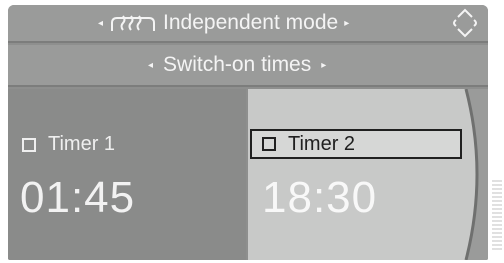 The image size is (504, 263). Describe the element at coordinates (269, 144) in the screenshot. I see `timer-2-checkbox` at that location.